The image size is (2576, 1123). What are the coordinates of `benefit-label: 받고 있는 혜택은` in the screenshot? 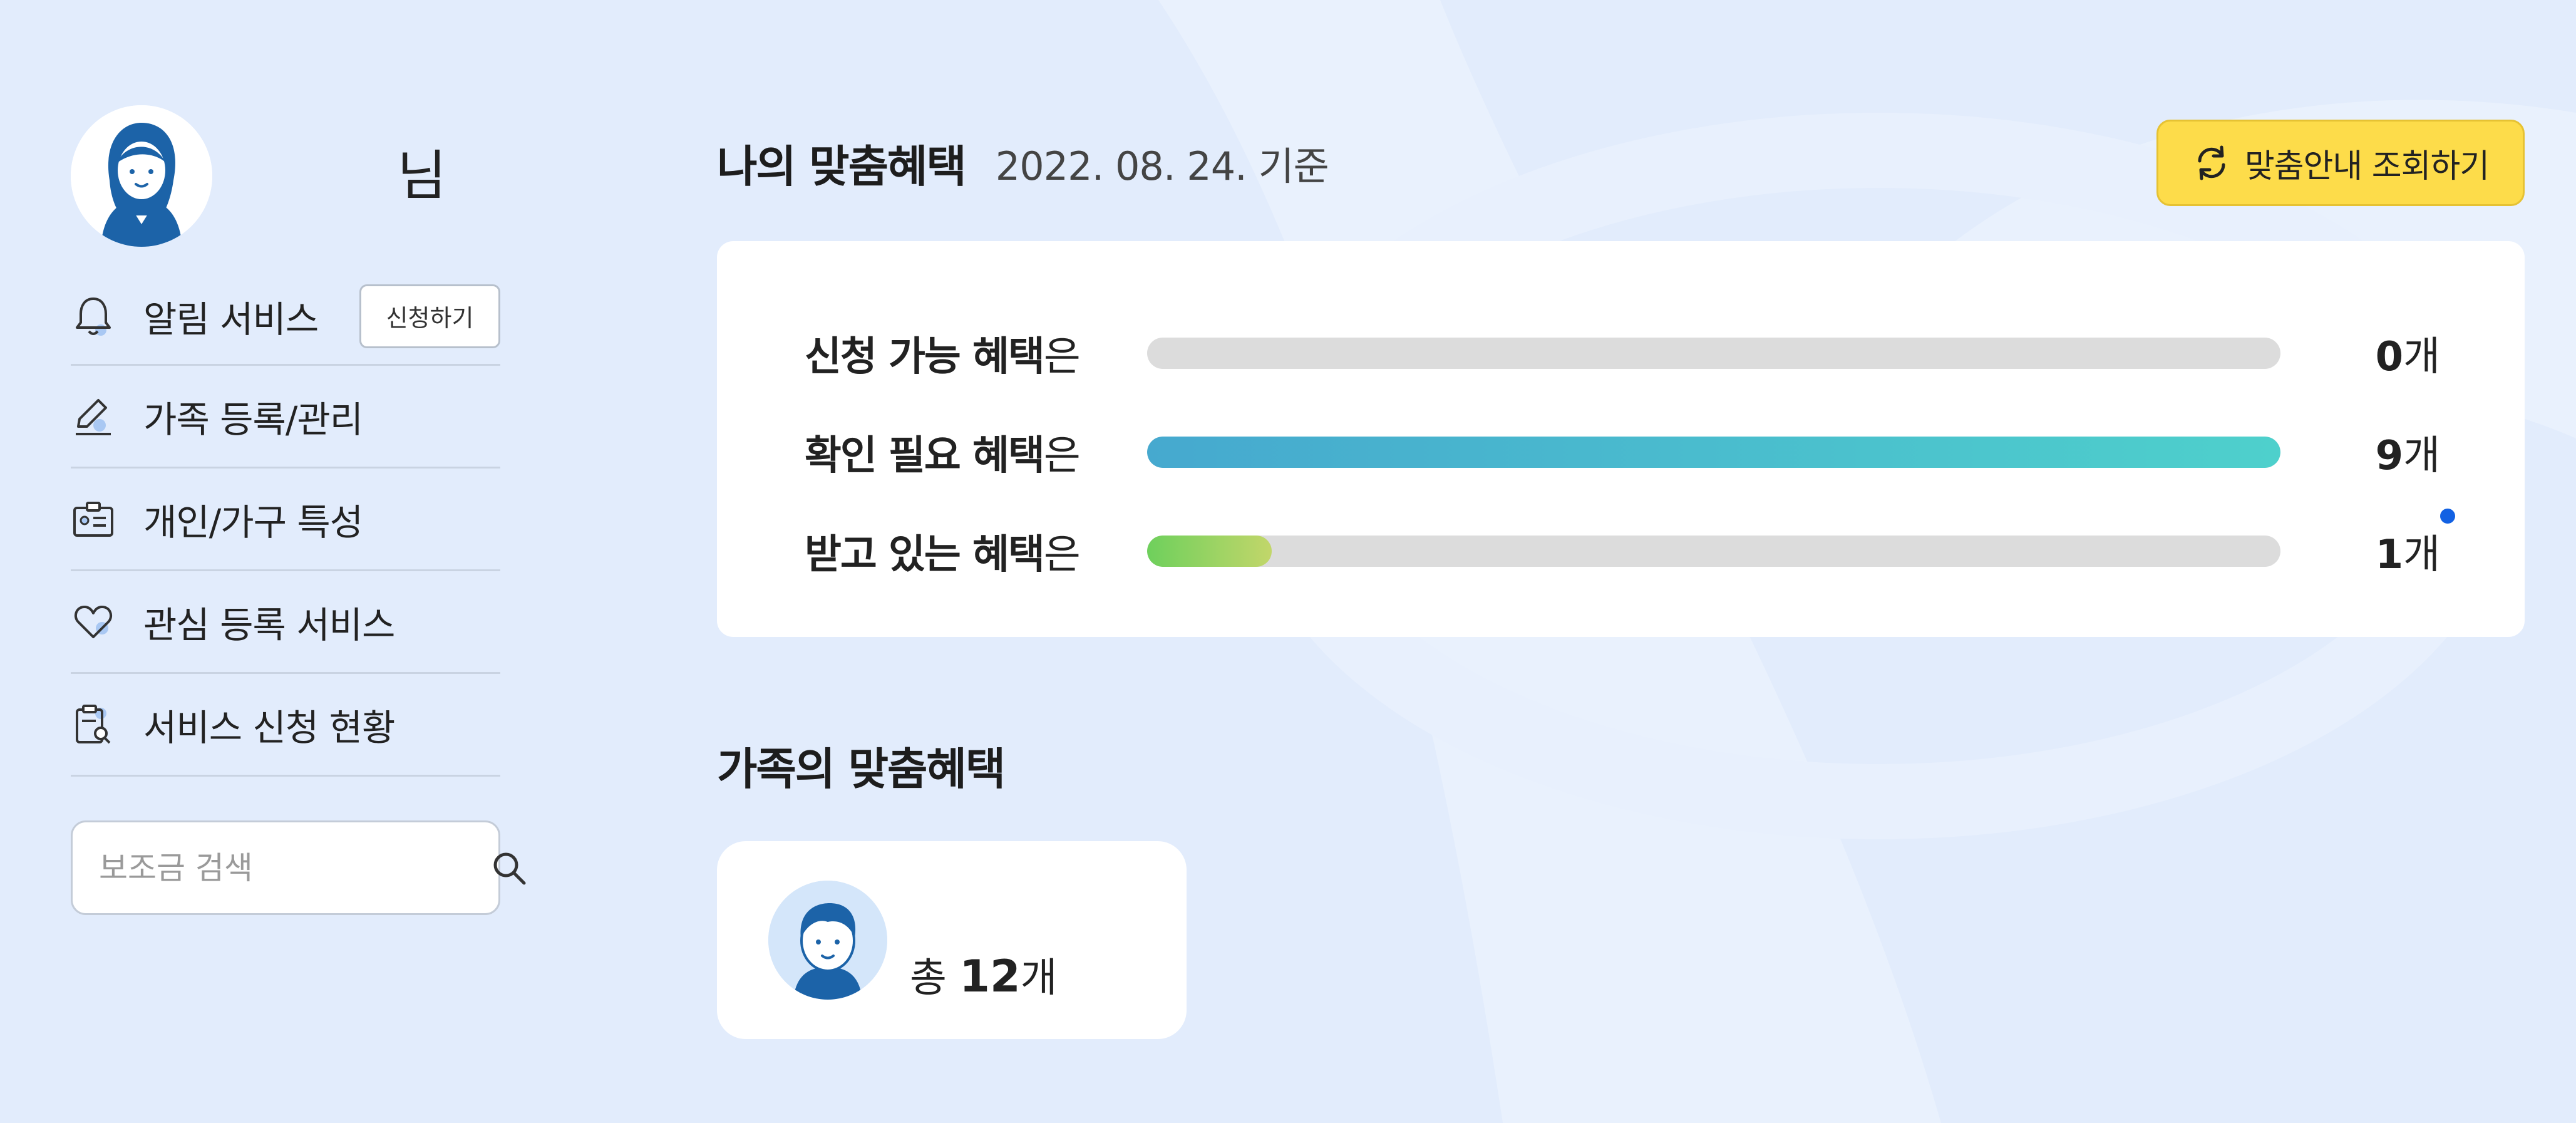 It's located at (976, 551).